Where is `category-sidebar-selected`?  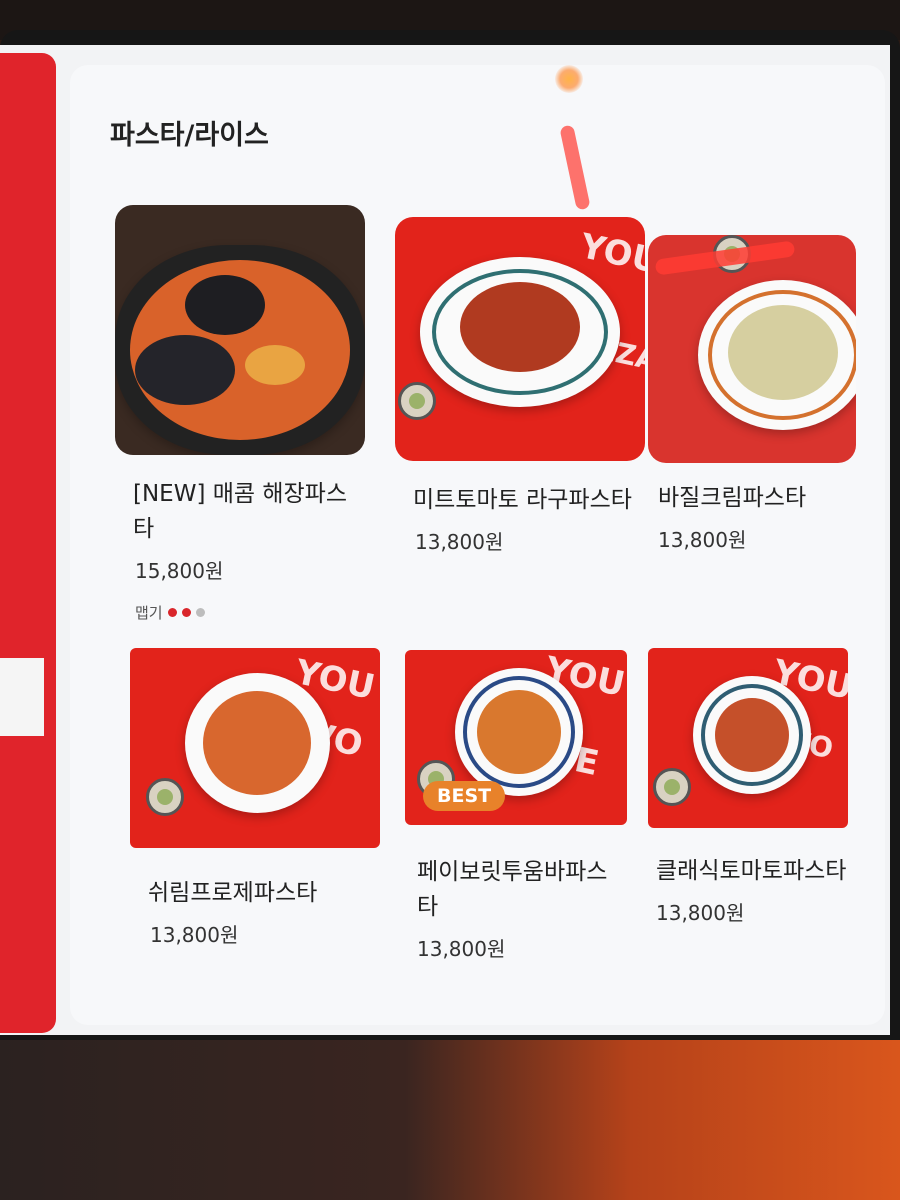 category-sidebar-selected is located at coordinates (22, 697).